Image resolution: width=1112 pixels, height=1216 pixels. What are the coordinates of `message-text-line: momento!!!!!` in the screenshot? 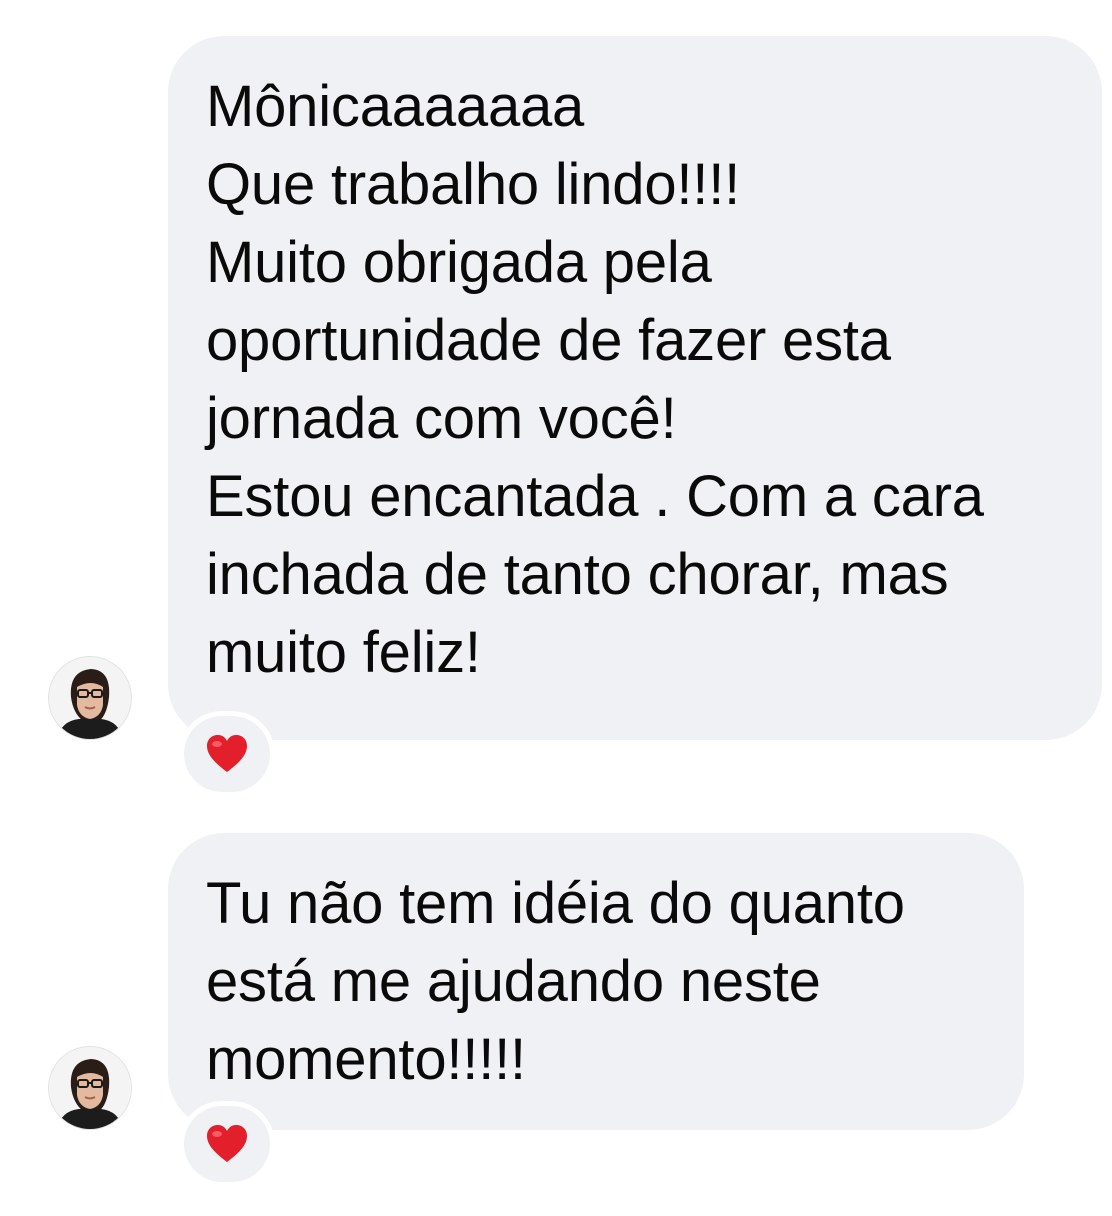 It's located at (366, 1059).